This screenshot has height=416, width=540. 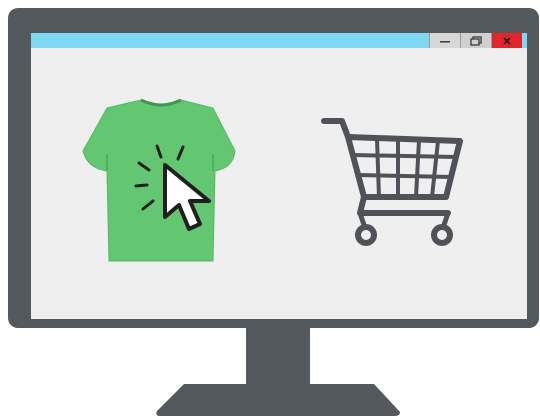 What do you see at coordinates (278, 400) in the screenshot?
I see `monitor-stand` at bounding box center [278, 400].